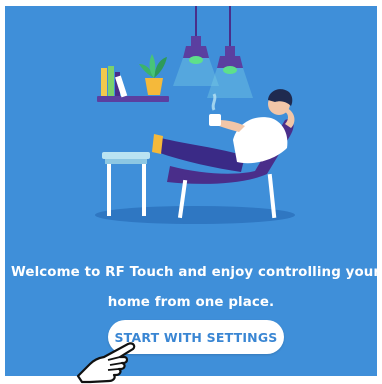 The height and width of the screenshot is (384, 382). Describe the element at coordinates (191, 302) in the screenshot. I see `welcome-line-2: home from one place.` at that location.